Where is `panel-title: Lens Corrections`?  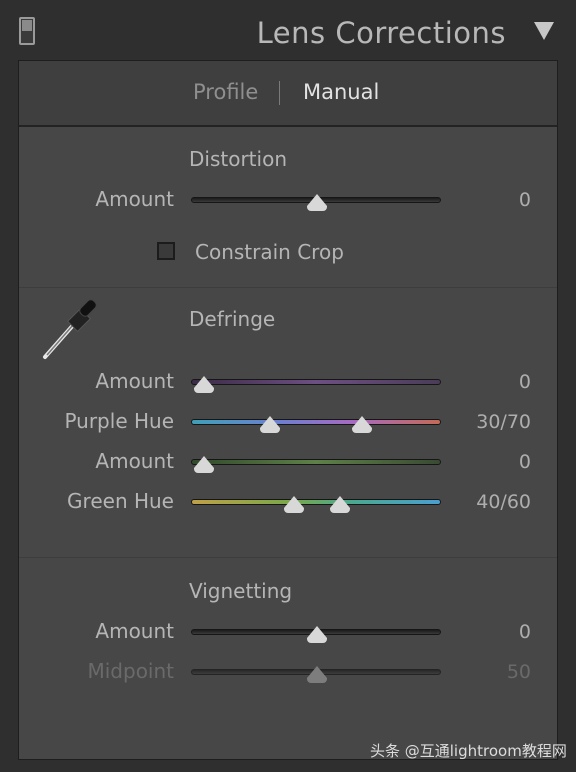
panel-title: Lens Corrections is located at coordinates (381, 33).